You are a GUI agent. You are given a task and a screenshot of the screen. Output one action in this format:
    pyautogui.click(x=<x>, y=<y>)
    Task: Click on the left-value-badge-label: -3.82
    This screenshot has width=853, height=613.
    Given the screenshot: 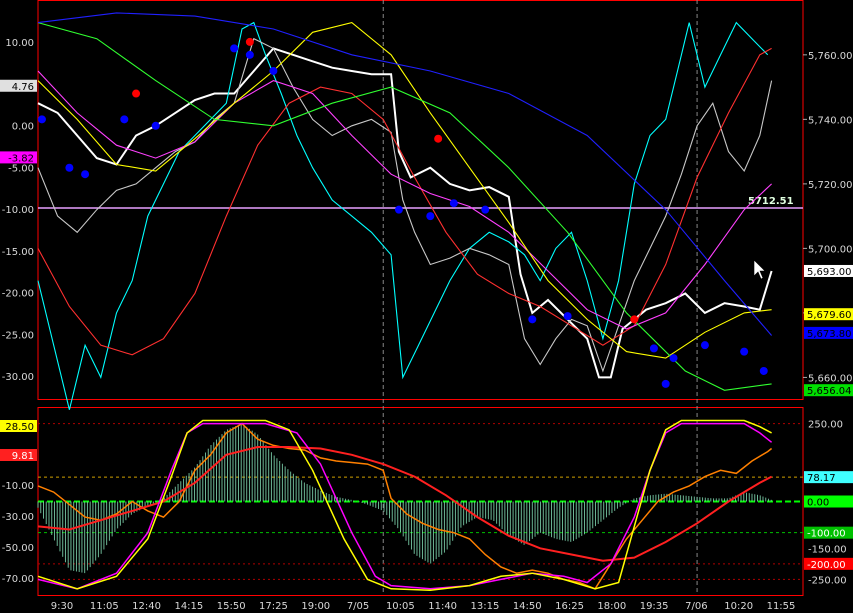 What is the action you would take?
    pyautogui.click(x=21, y=158)
    